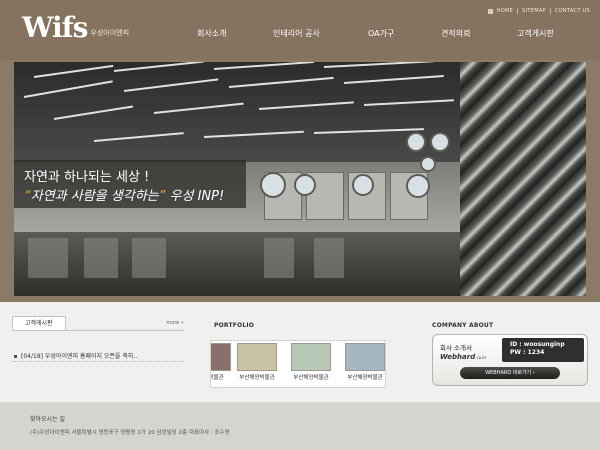 The width and height of the screenshot is (600, 450). I want to click on company-intro-link: 회사 소개서, so click(456, 347).